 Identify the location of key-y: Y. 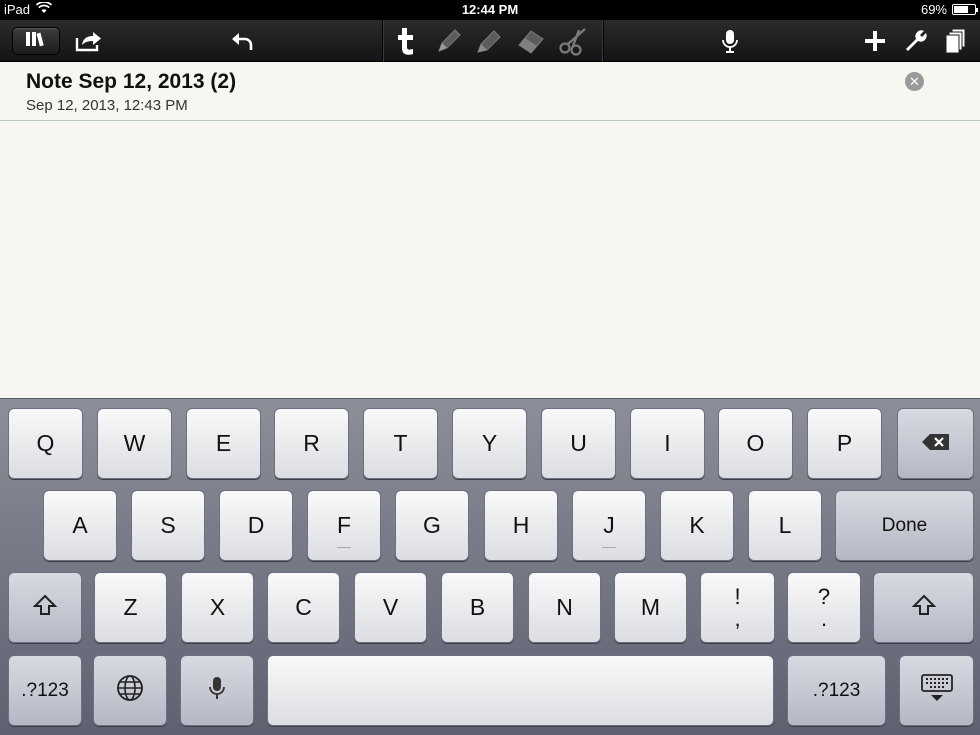
(489, 443).